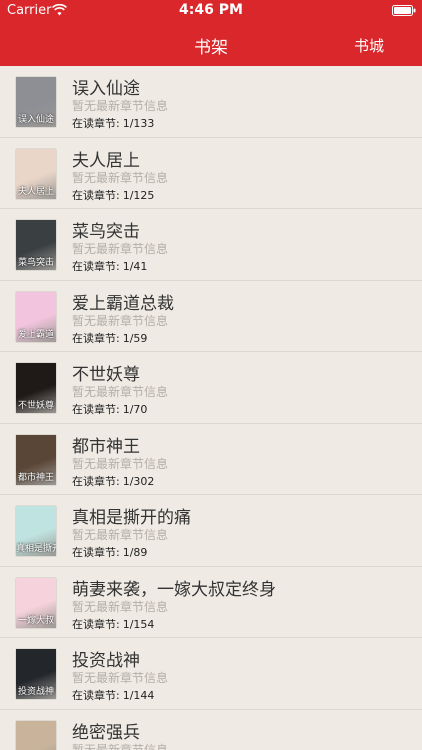 Image resolution: width=422 pixels, height=750 pixels. I want to click on reading-progress: 在读章节: 1/302, so click(113, 481).